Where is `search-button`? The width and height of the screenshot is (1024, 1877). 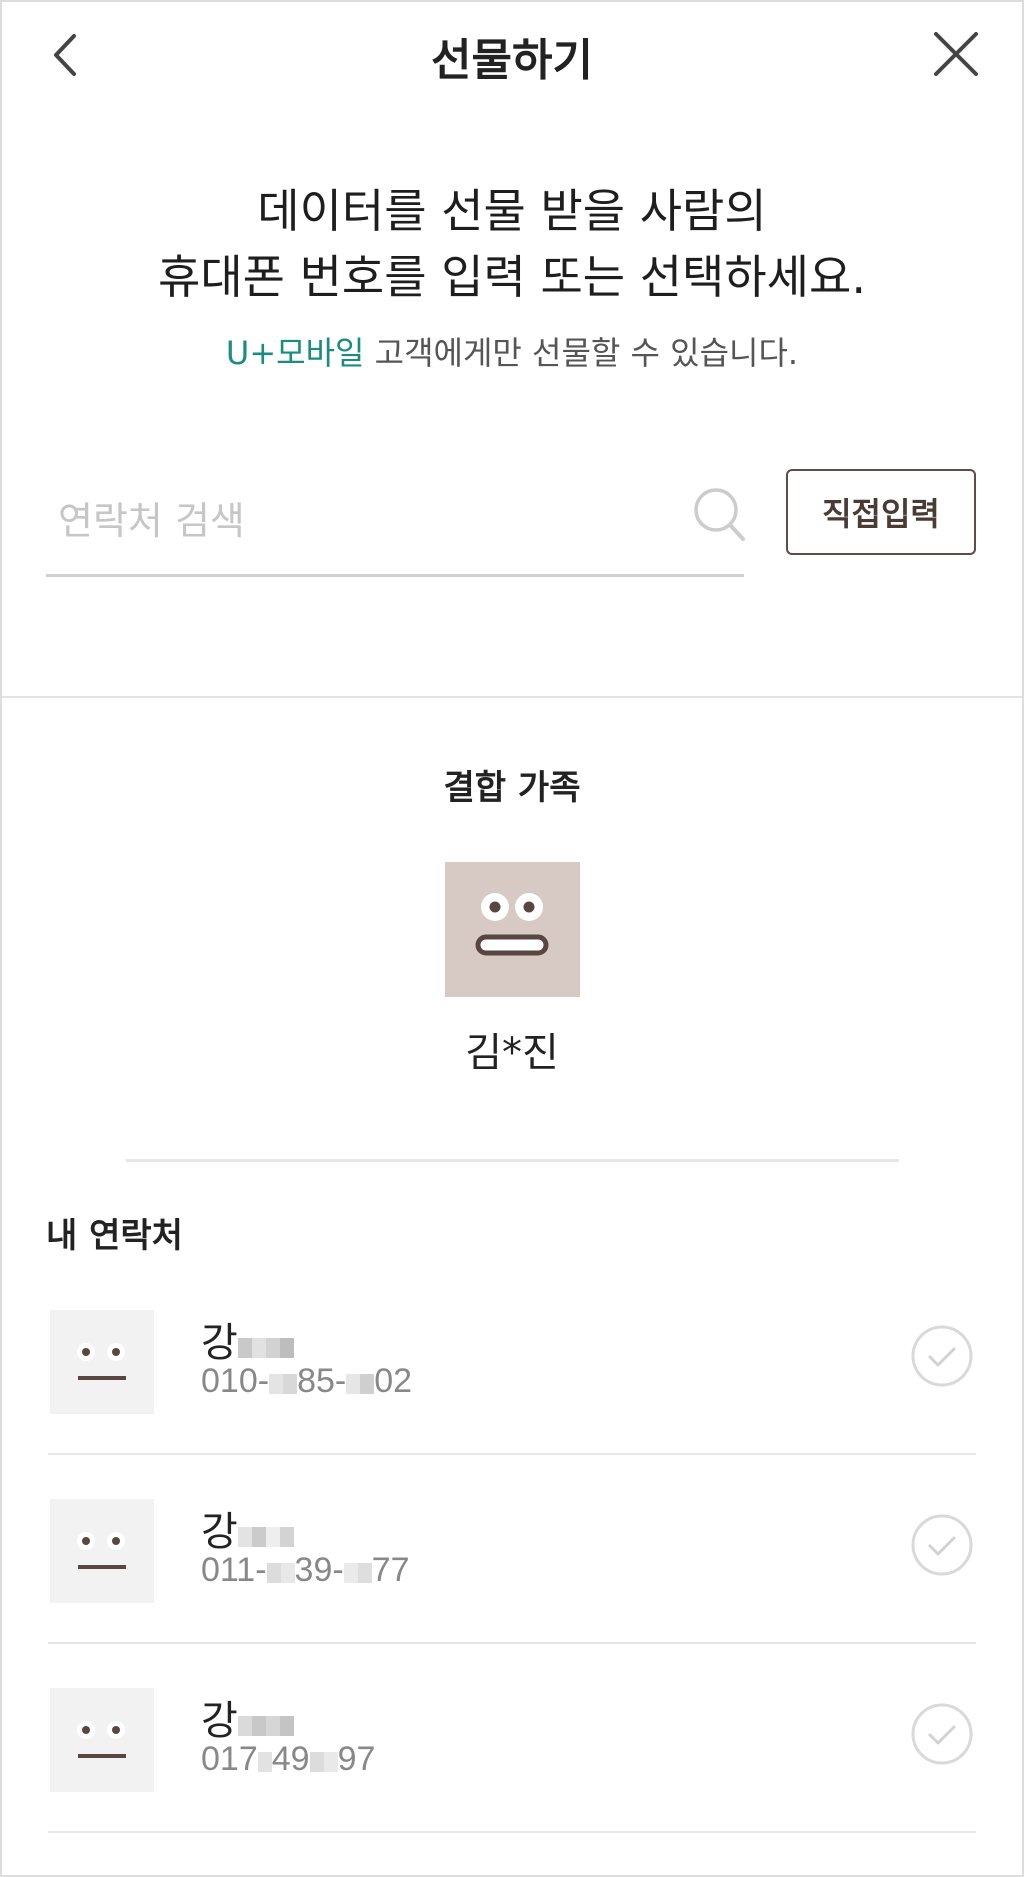
search-button is located at coordinates (720, 515).